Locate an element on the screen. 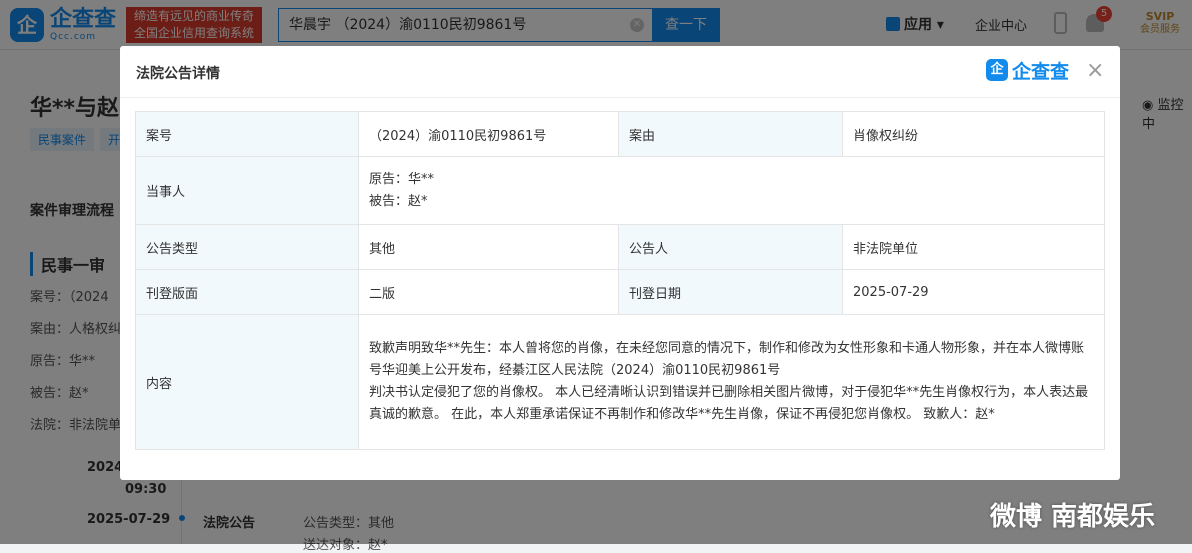 This screenshot has width=1192, height=553. announcement-type-value: 其他 is located at coordinates (488, 247).